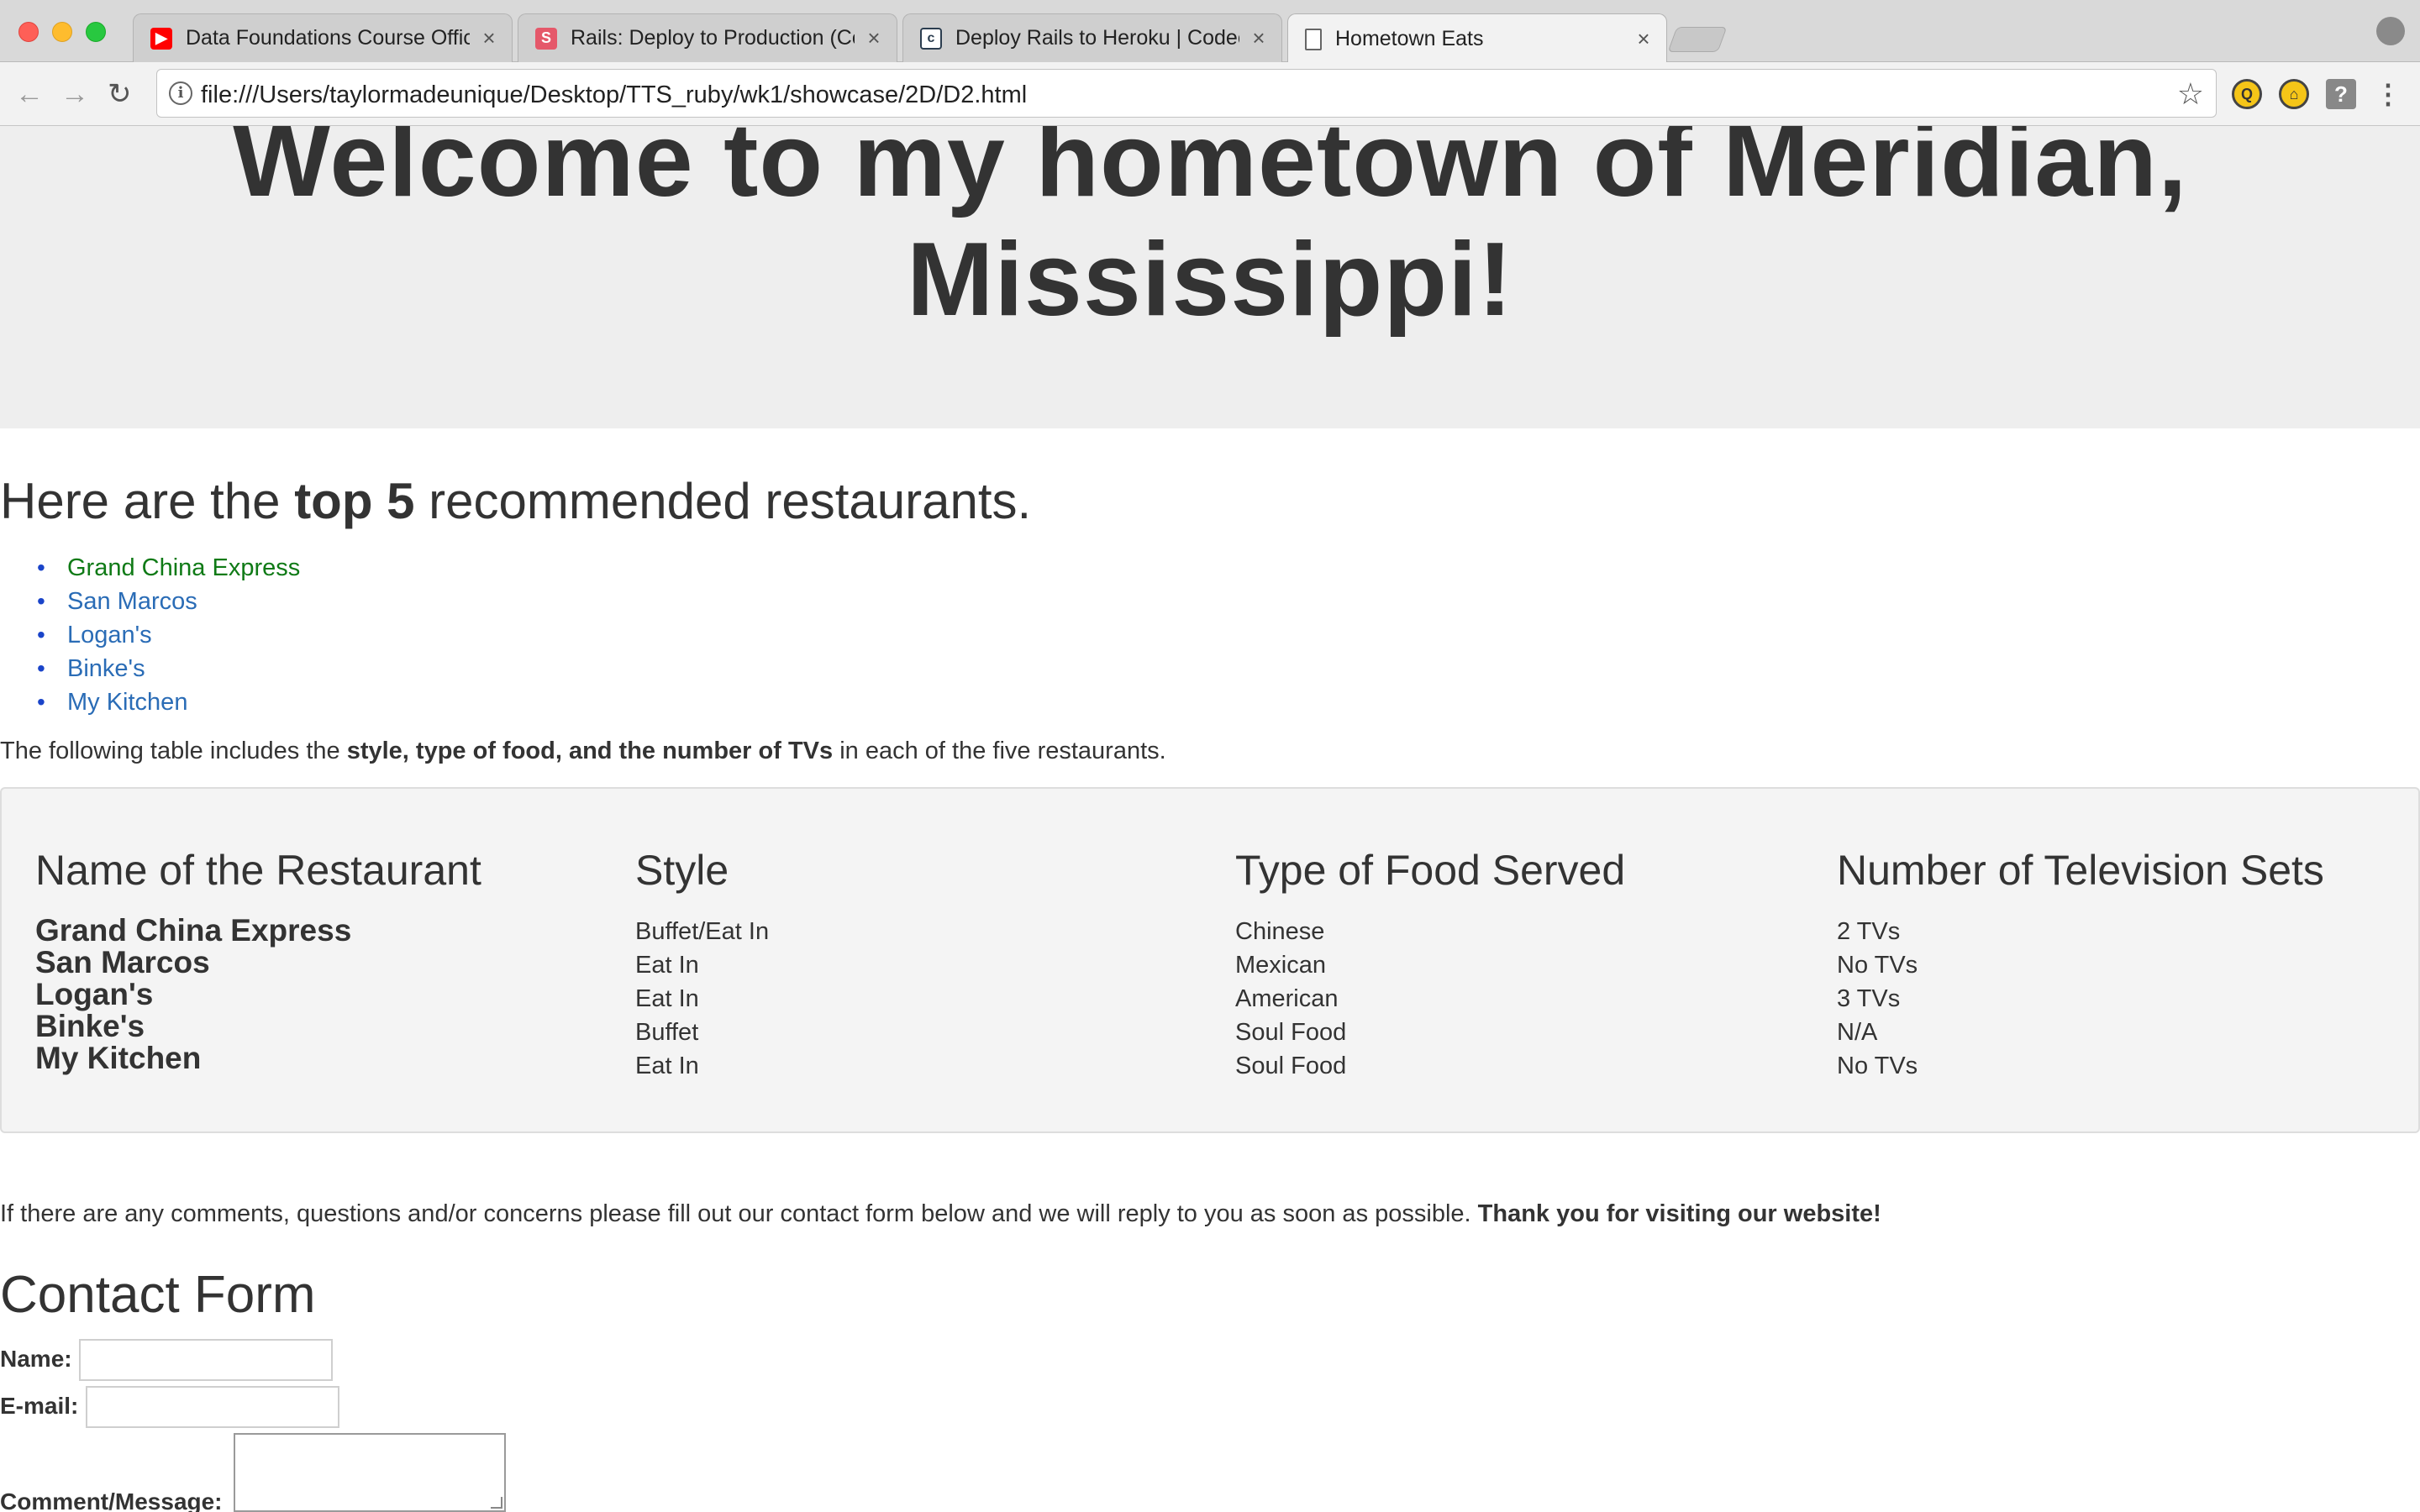 The image size is (2420, 1512). Describe the element at coordinates (75, 94) in the screenshot. I see `forward-arrow-icon: →` at that location.